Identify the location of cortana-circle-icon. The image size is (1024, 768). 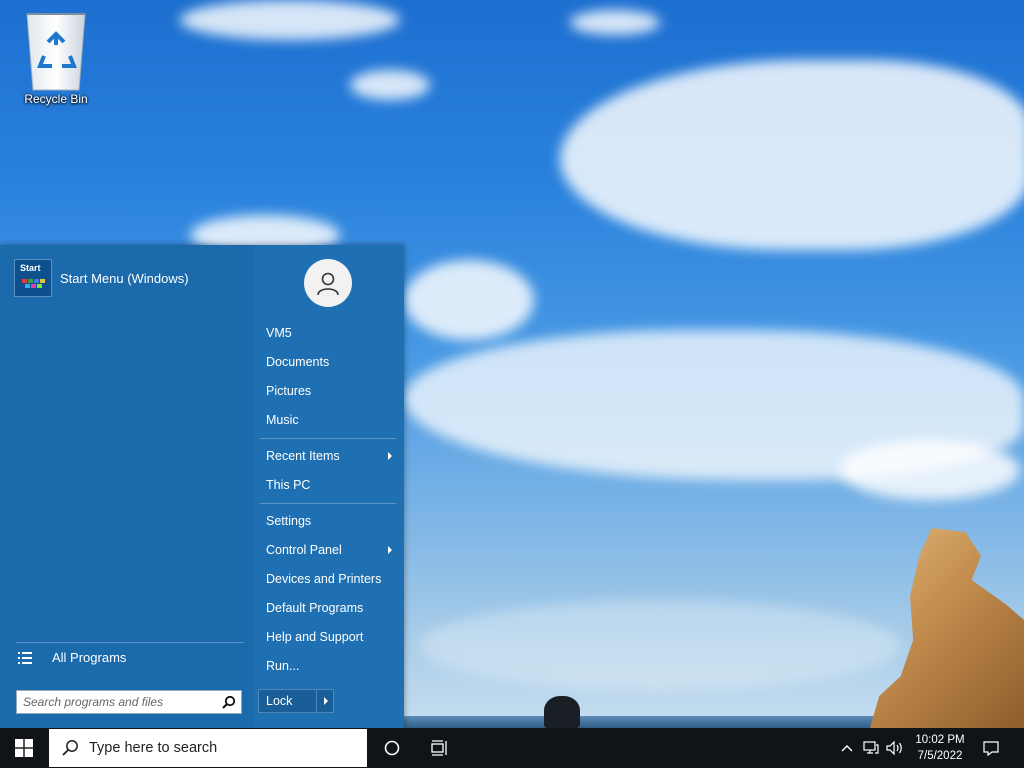
(392, 748).